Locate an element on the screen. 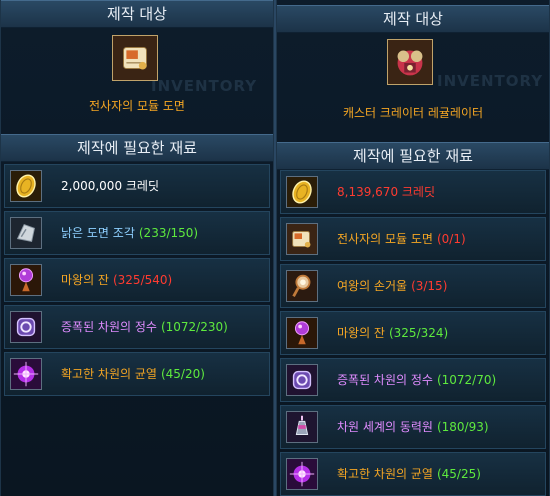  material-row: 확고한 차원의 균열 (45/25) is located at coordinates (413, 474).